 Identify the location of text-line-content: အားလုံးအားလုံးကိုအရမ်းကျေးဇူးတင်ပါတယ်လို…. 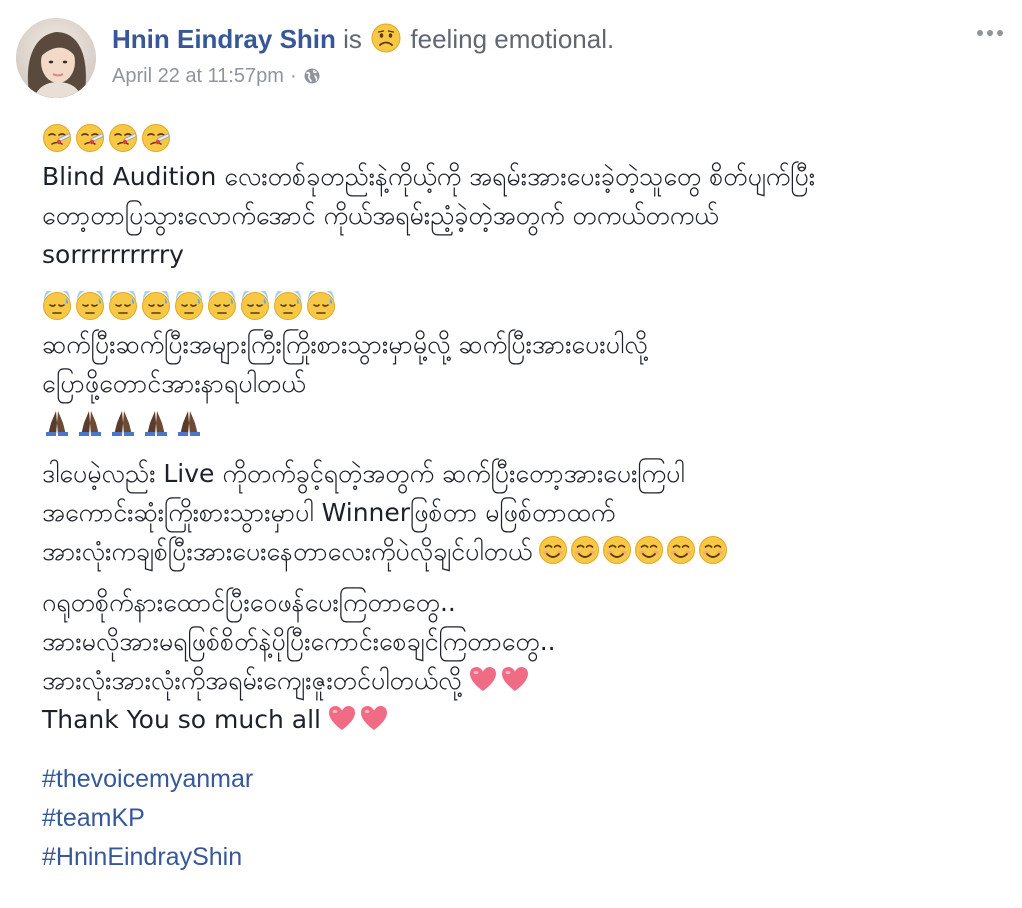
(252, 680).